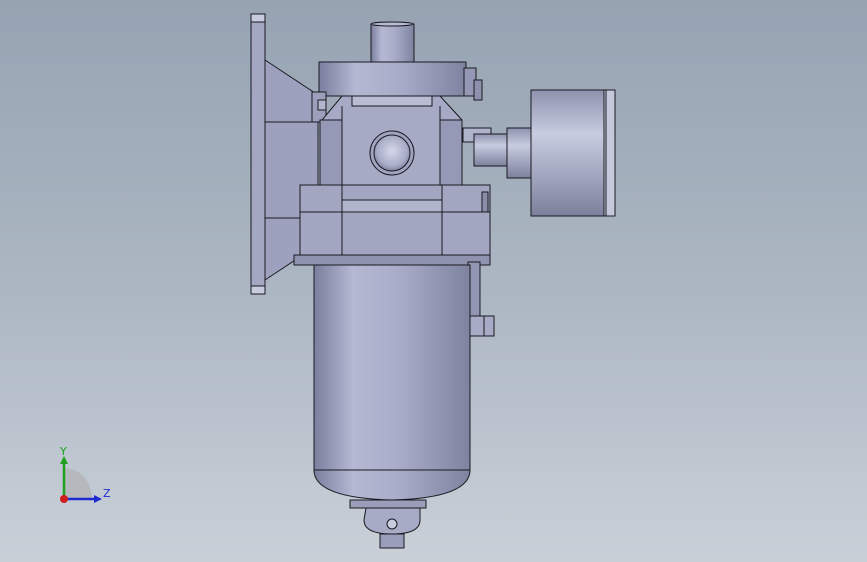  What do you see at coordinates (573, 153) in the screenshot?
I see `pressure-gauge` at bounding box center [573, 153].